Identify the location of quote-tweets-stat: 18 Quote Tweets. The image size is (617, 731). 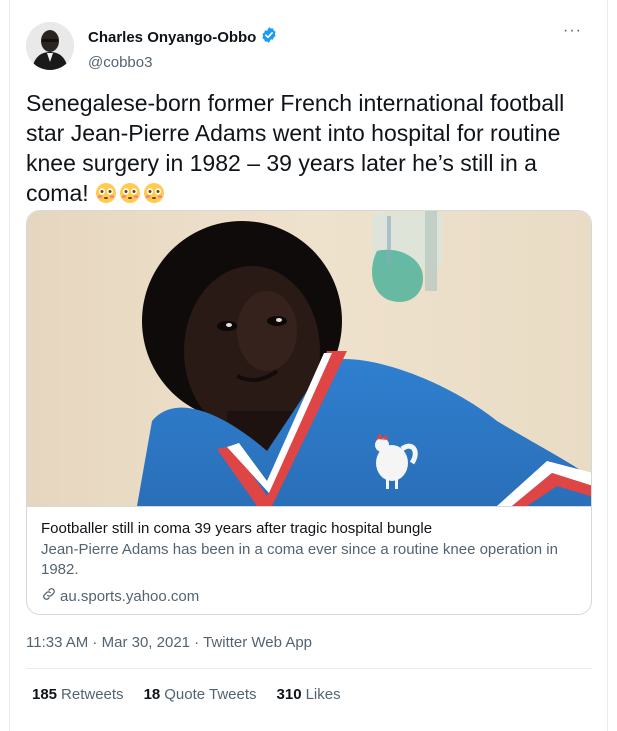
(200, 694).